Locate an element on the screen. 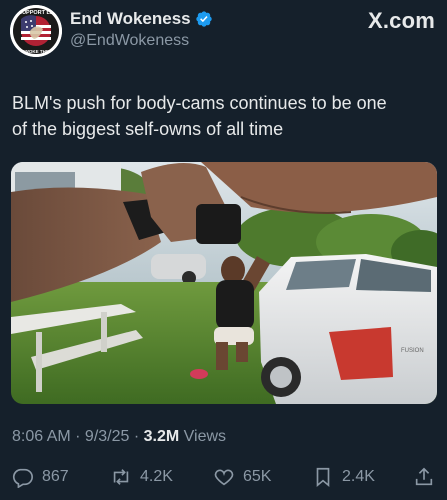 This screenshot has height=500, width=447. car-badge: FUSION is located at coordinates (412, 351).